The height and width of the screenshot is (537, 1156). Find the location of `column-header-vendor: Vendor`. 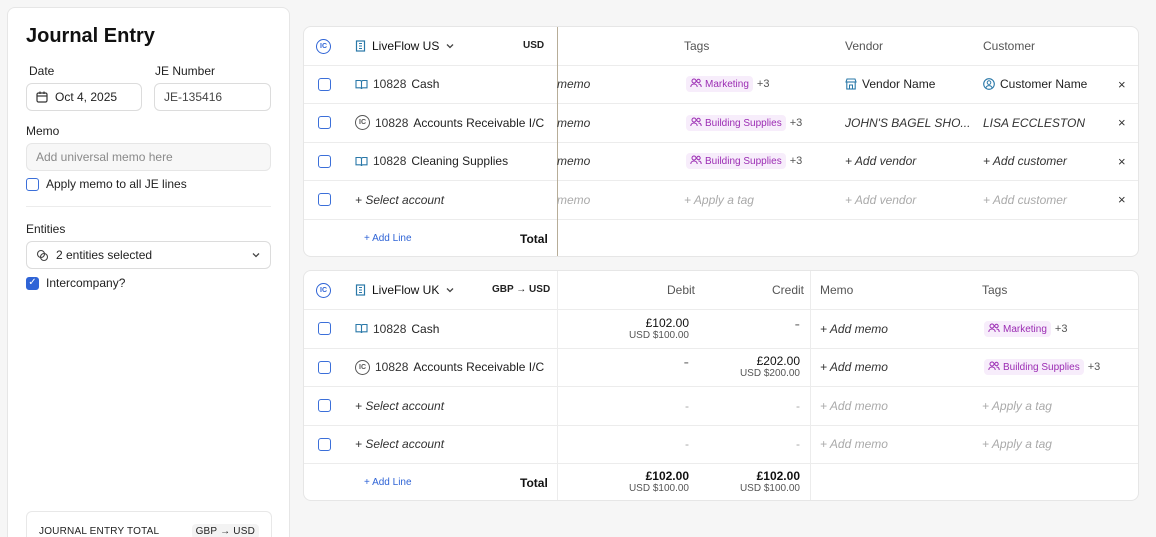

column-header-vendor: Vendor is located at coordinates (864, 46).